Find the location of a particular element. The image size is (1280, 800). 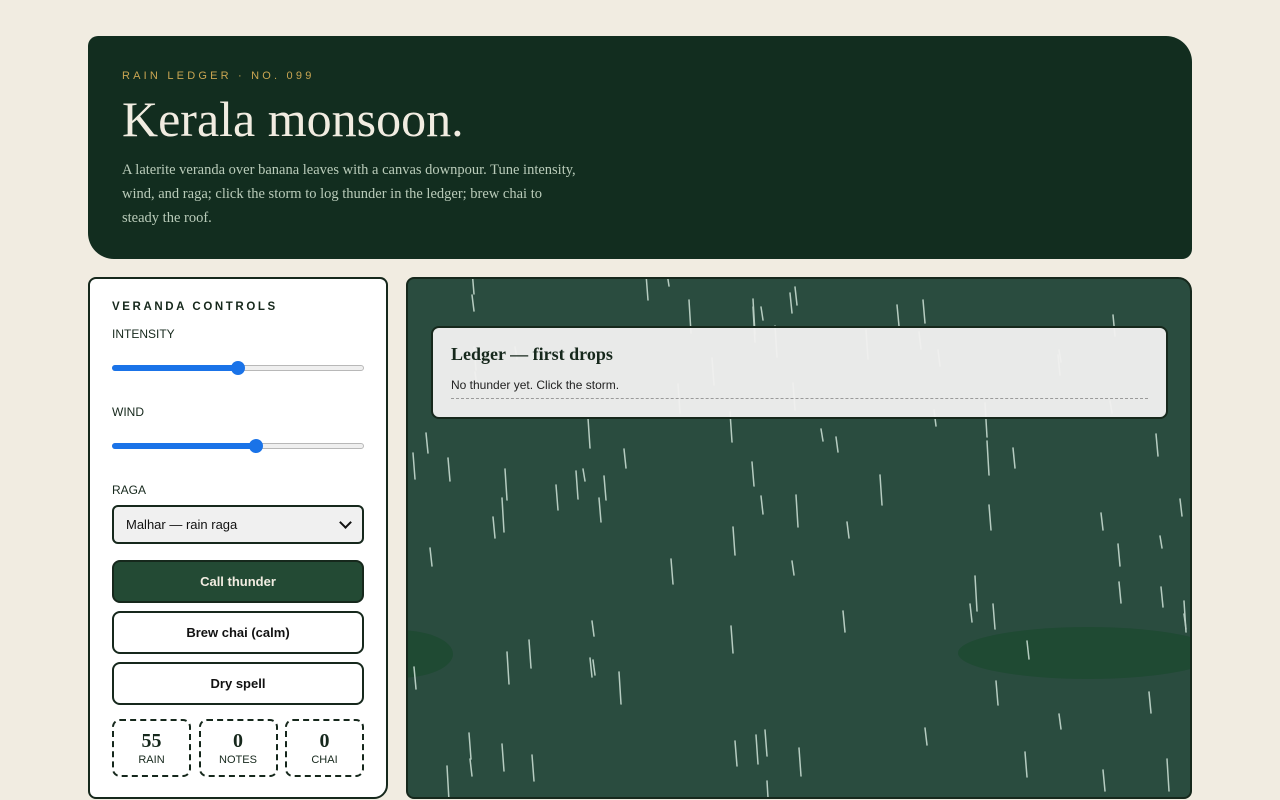

intensity-label: INTENSITY is located at coordinates (143, 334).